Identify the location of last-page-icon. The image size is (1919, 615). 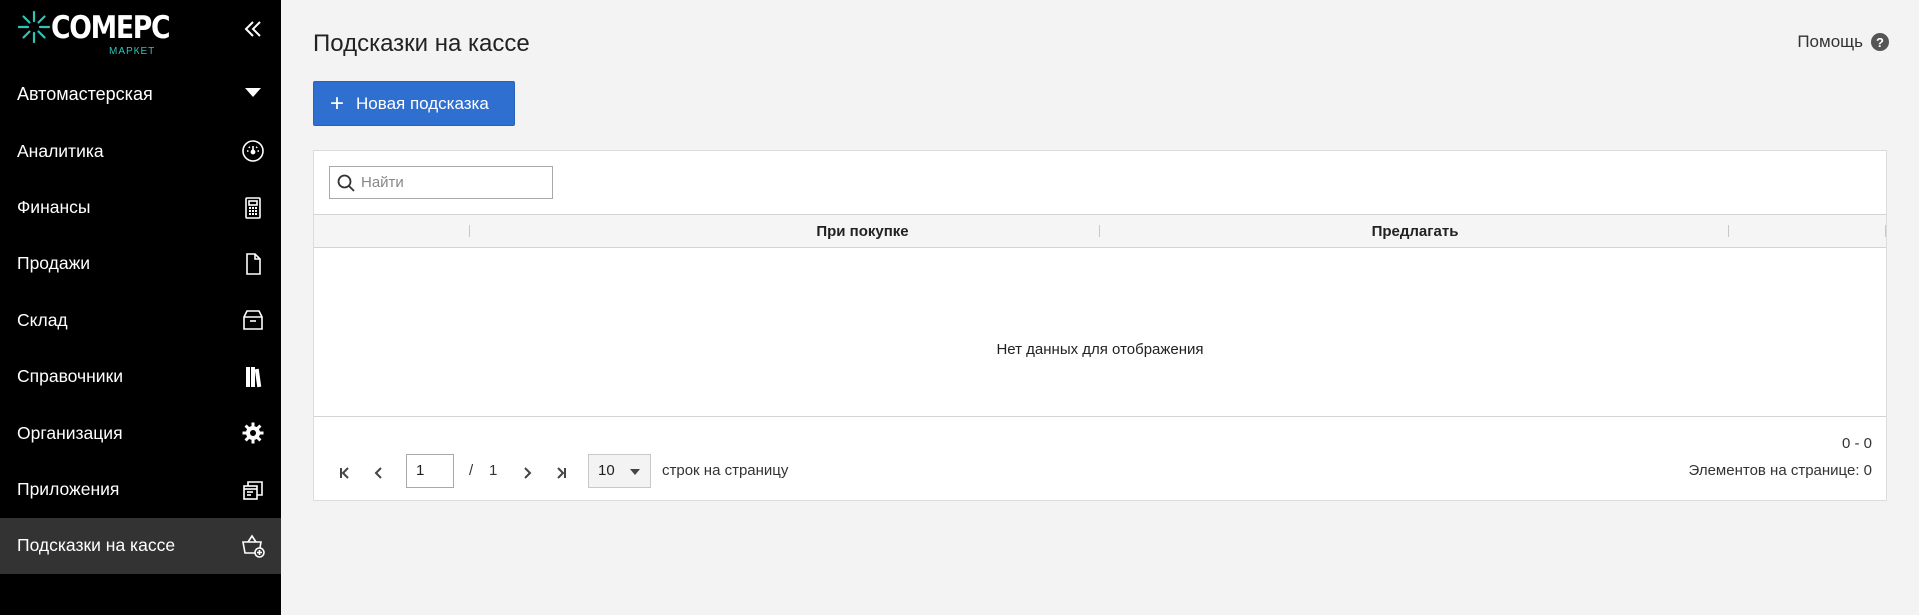
(561, 473).